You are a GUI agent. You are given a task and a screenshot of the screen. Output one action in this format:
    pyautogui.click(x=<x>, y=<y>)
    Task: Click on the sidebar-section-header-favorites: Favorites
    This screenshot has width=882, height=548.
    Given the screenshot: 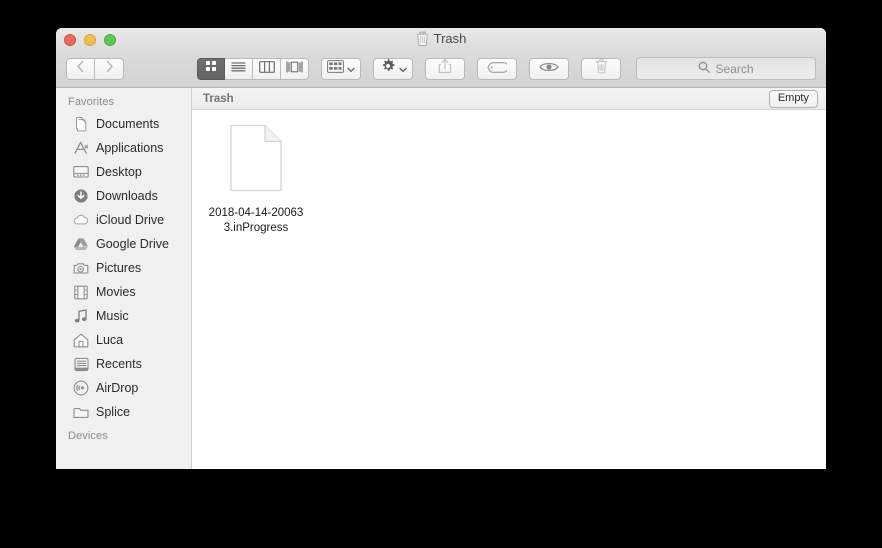 What is the action you would take?
    pyautogui.click(x=91, y=102)
    